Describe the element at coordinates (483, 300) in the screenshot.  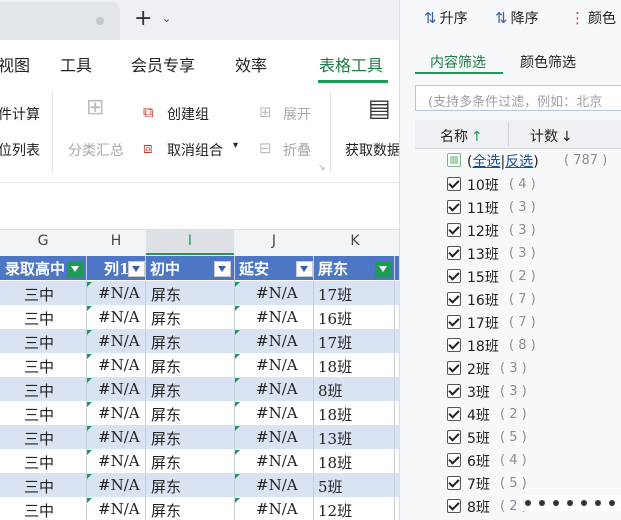
I see `item-label: 16班` at that location.